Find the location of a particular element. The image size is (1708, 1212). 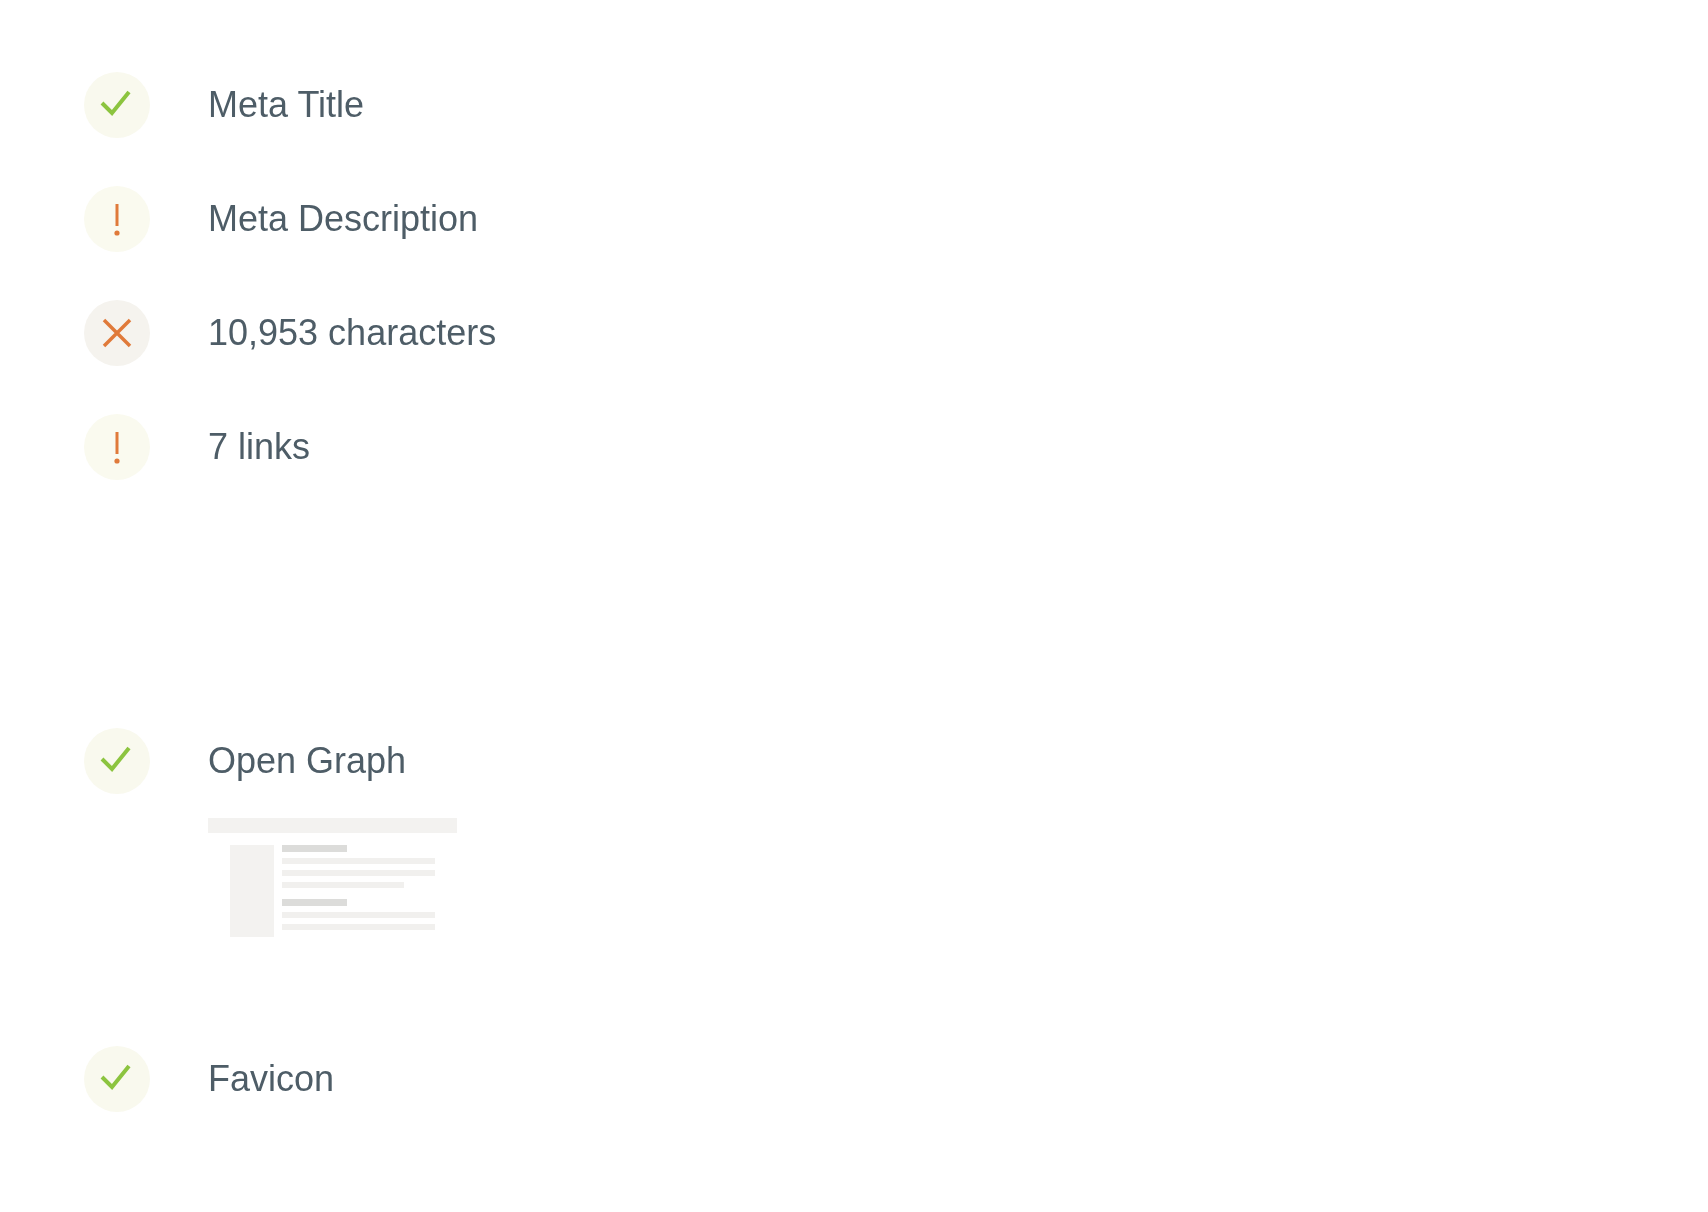

check-label: Meta Title is located at coordinates (286, 105).